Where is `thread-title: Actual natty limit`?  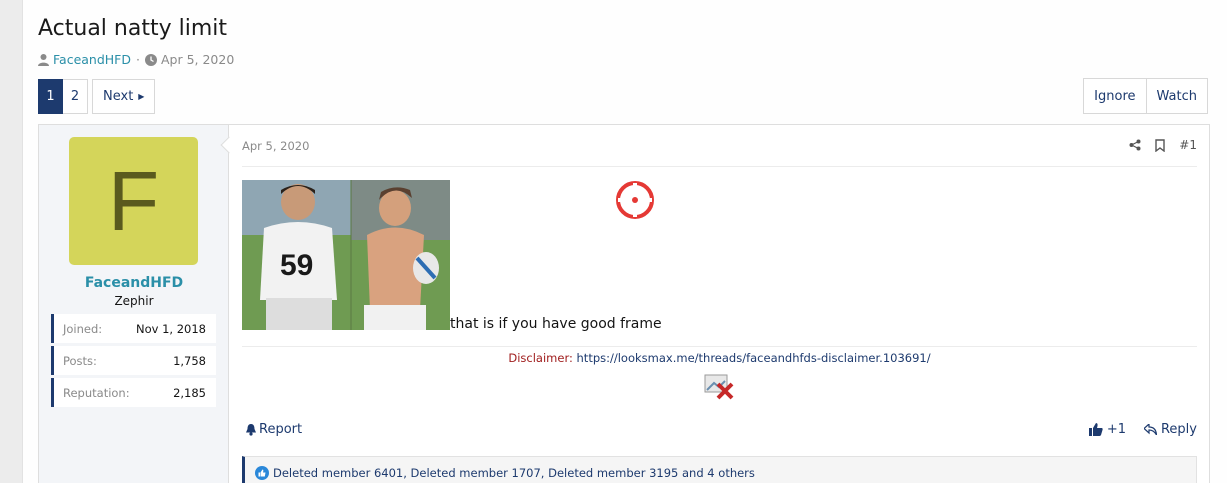
thread-title: Actual natty limit is located at coordinates (132, 28).